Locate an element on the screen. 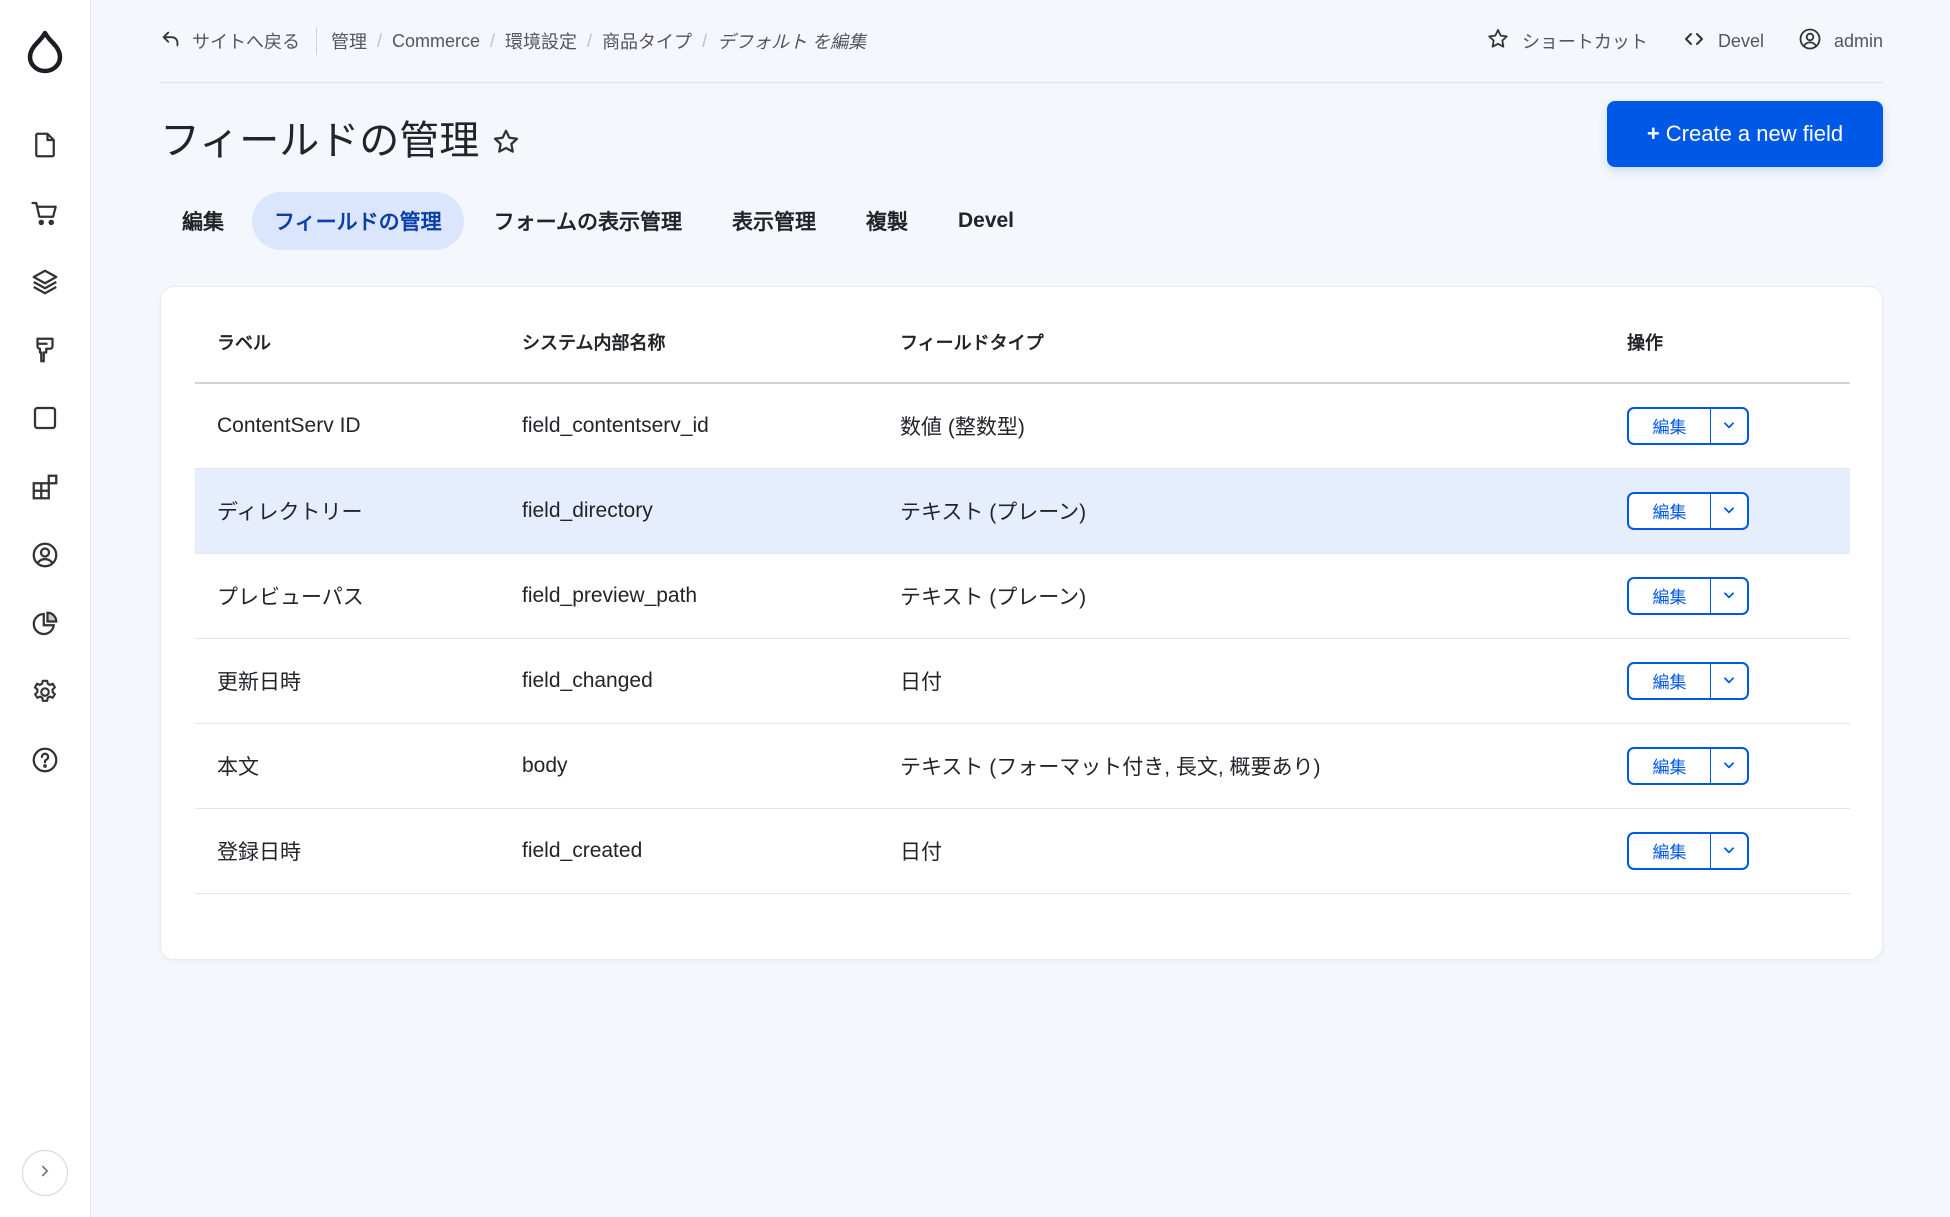 Image resolution: width=1950 pixels, height=1217 pixels. devel-link: Devel is located at coordinates (1723, 41).